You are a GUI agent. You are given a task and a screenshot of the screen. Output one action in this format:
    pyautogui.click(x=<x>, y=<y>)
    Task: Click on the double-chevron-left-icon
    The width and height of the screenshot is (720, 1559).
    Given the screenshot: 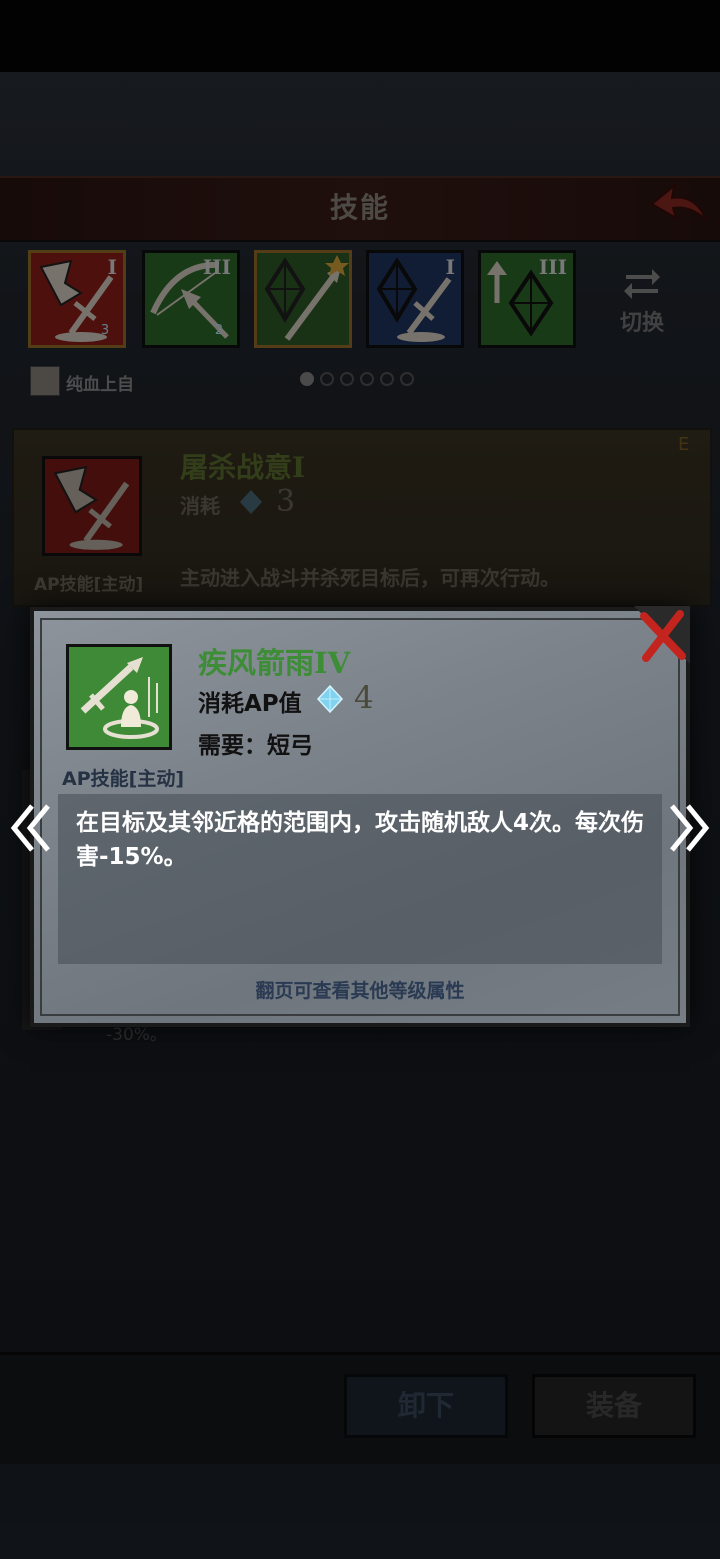 What is the action you would take?
    pyautogui.click(x=30, y=828)
    